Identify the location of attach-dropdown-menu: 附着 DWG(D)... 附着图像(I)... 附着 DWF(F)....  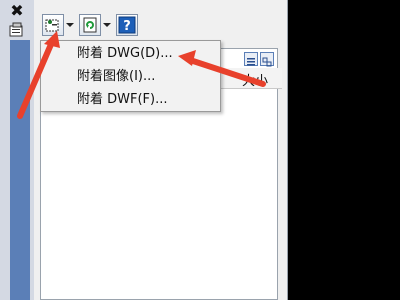
(130, 76).